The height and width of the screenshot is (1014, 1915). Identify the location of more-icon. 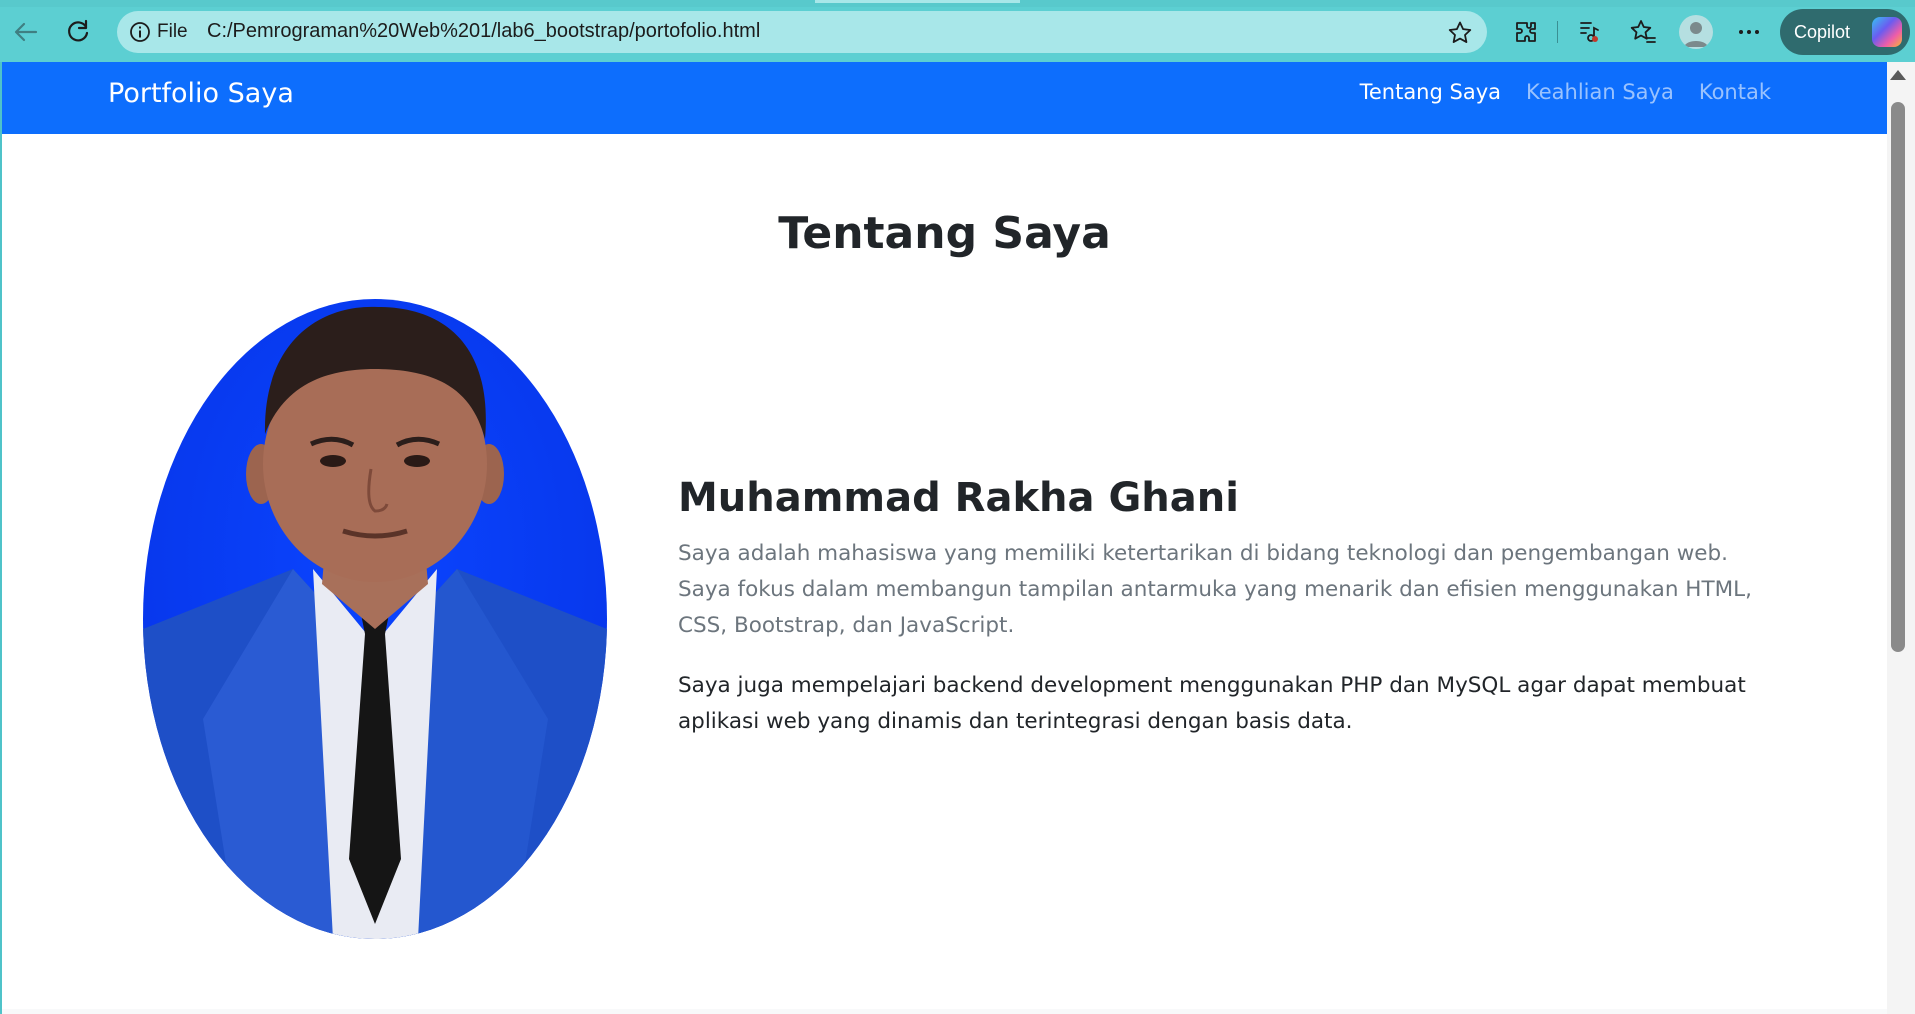
(1749, 32).